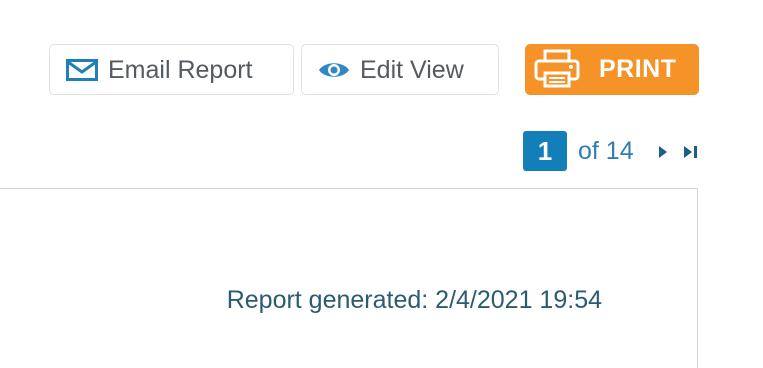 The width and height of the screenshot is (763, 368). I want to click on next-page-icon, so click(663, 152).